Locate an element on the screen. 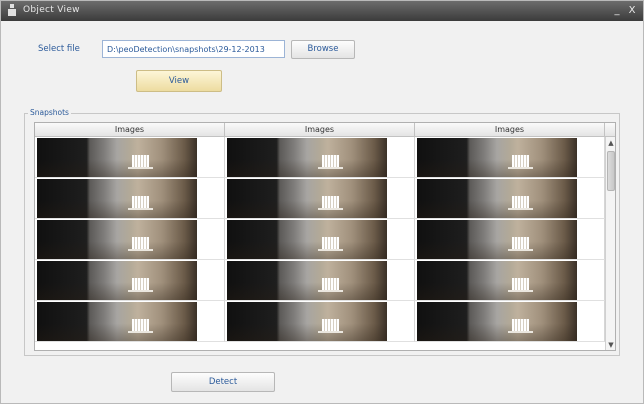 Image resolution: width=644 pixels, height=404 pixels. header-corner is located at coordinates (610, 130).